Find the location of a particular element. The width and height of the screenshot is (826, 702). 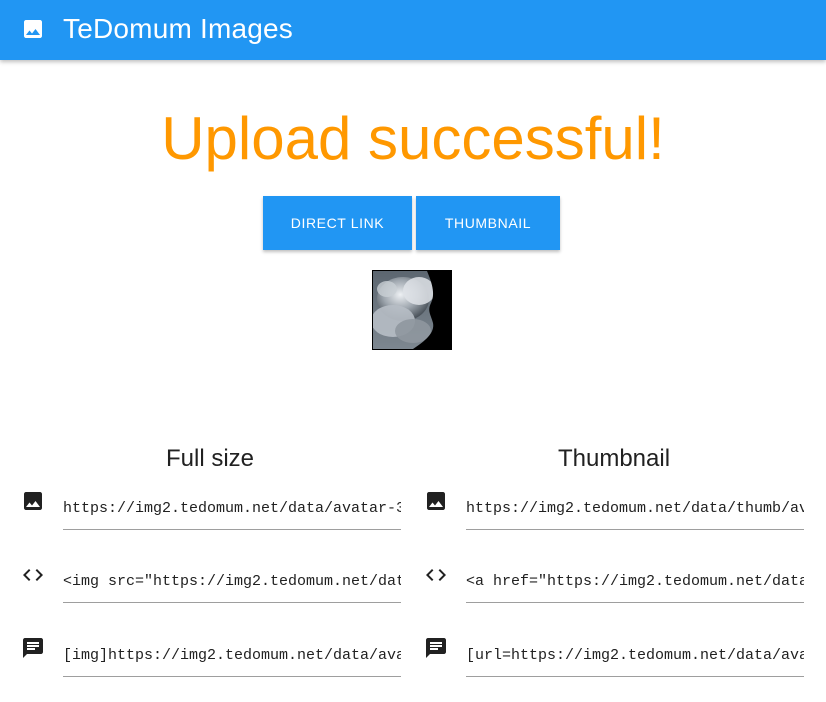

uploaded-image-preview is located at coordinates (412, 310).